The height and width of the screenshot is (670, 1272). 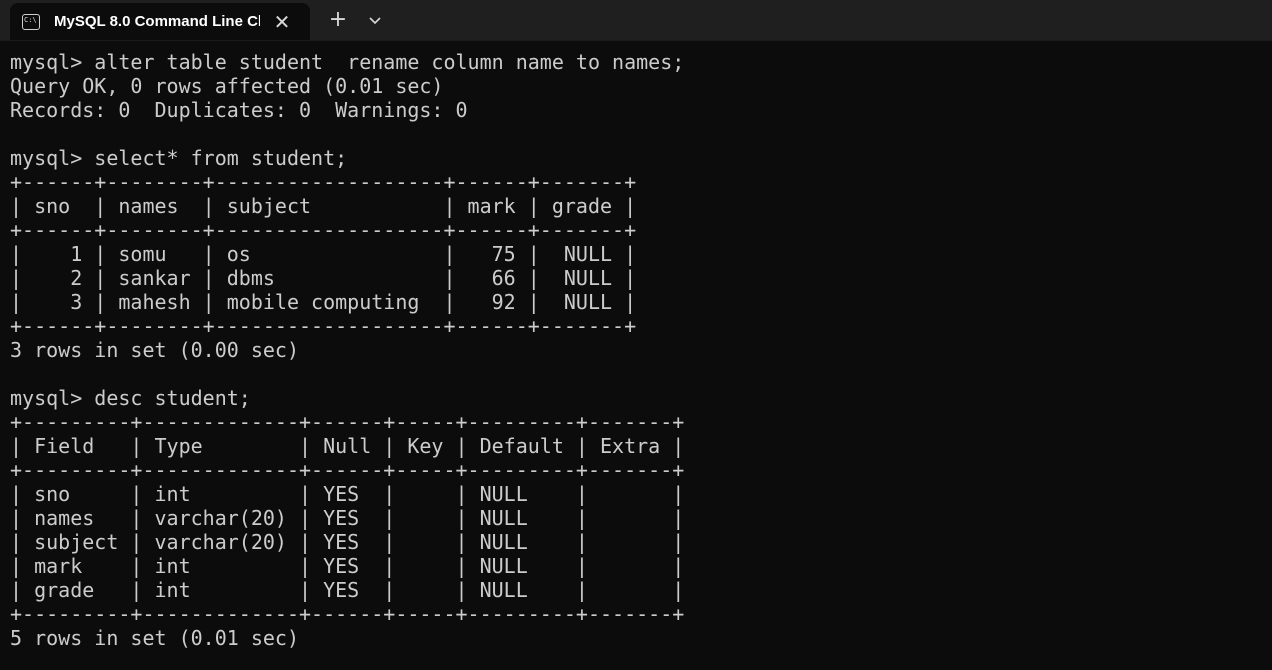 What do you see at coordinates (282, 22) in the screenshot?
I see `close-icon: ✕` at bounding box center [282, 22].